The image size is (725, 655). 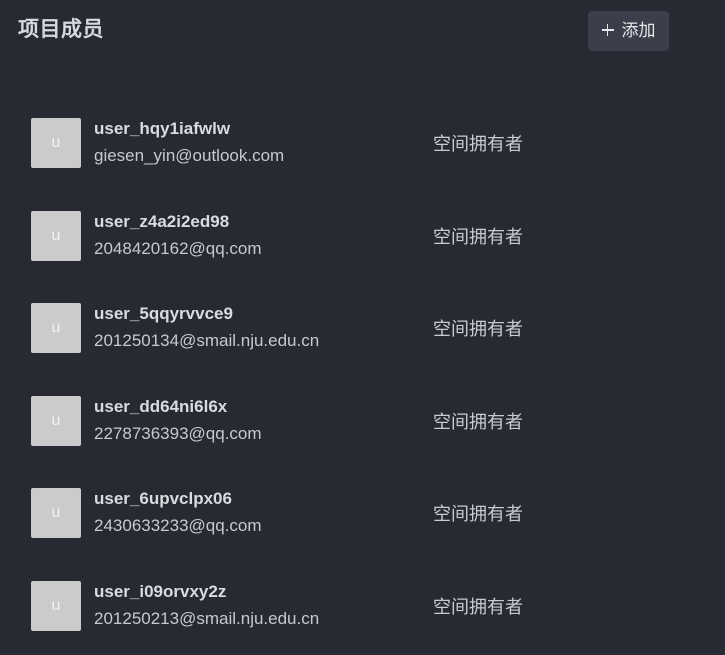 I want to click on member-name: user_5qqyrvvce9, so click(x=163, y=313).